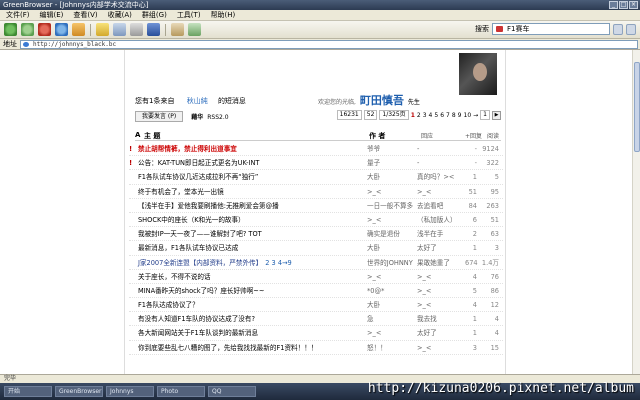 The height and width of the screenshot is (400, 640). Describe the element at coordinates (159, 116) in the screenshot. I see `post-button: 我要发言 (P)` at that location.